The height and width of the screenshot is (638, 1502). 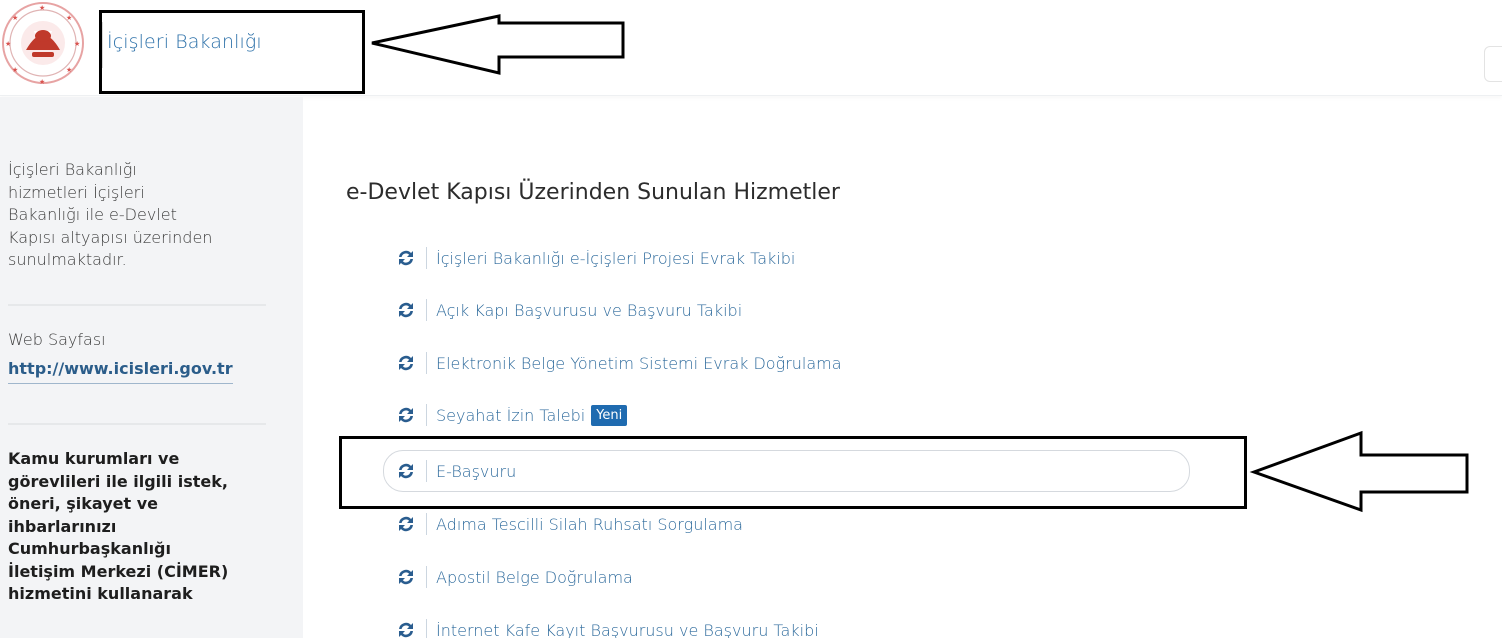 What do you see at coordinates (1359, 471) in the screenshot?
I see `annotation-arrow-ebasvuru` at bounding box center [1359, 471].